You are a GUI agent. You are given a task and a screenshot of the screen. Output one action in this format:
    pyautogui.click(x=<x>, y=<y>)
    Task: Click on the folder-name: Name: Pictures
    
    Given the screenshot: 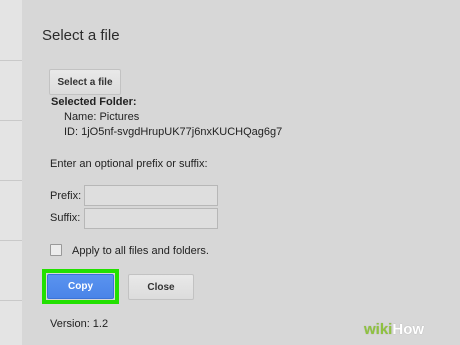 What is the action you would take?
    pyautogui.click(x=102, y=117)
    